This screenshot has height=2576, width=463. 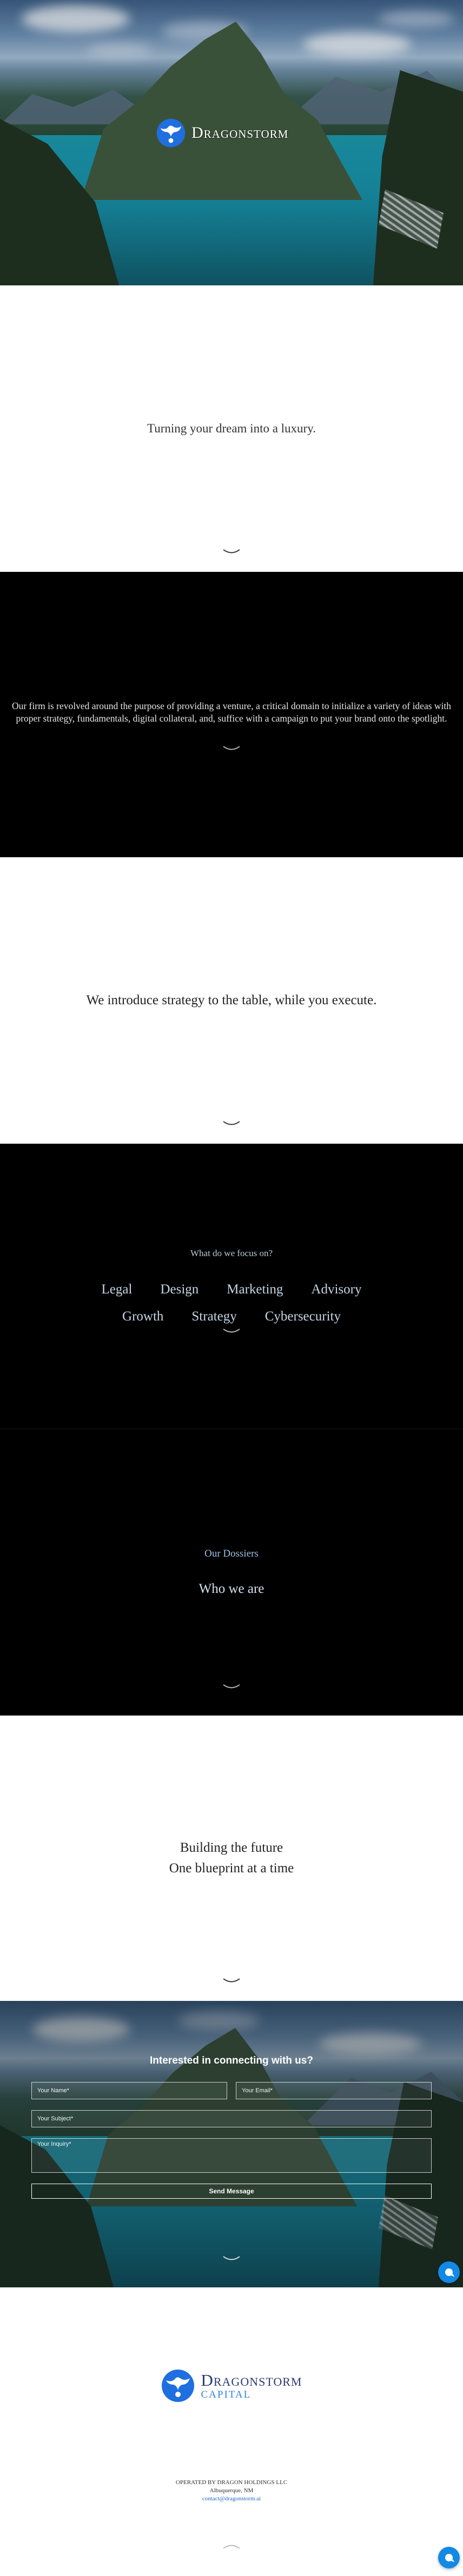 I want to click on focus-item-advisory: Advisory, so click(x=336, y=1290).